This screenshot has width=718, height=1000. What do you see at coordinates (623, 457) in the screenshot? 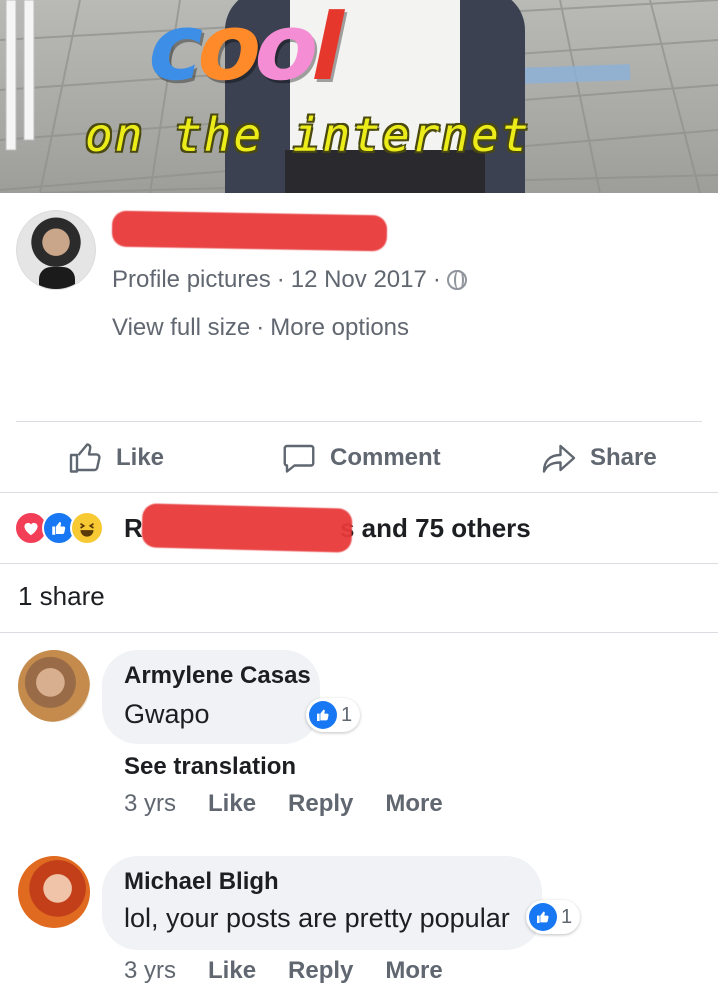
I see `share-label: Share` at bounding box center [623, 457].